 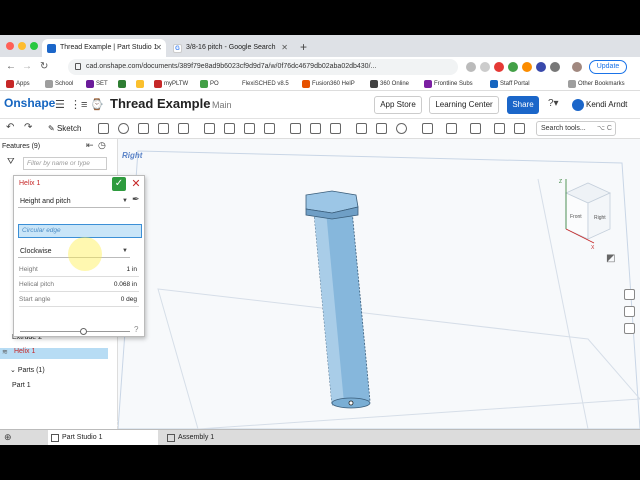 I want to click on preview-slider, so click(x=75, y=331).